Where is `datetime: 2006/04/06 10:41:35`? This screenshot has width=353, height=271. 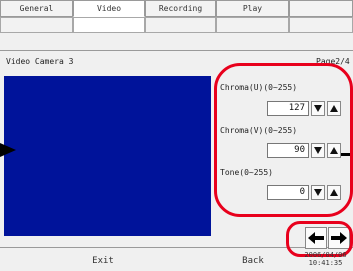 datetime: 2006/04/06 10:41:35 is located at coordinates (325, 259).